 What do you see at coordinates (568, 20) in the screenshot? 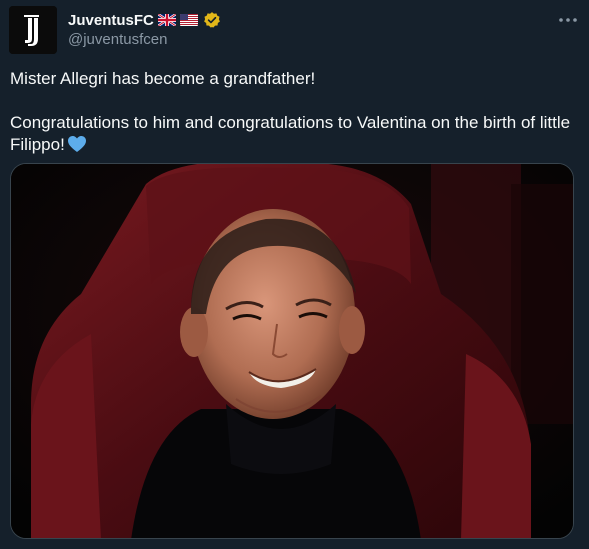
I see `more-options-icon` at bounding box center [568, 20].